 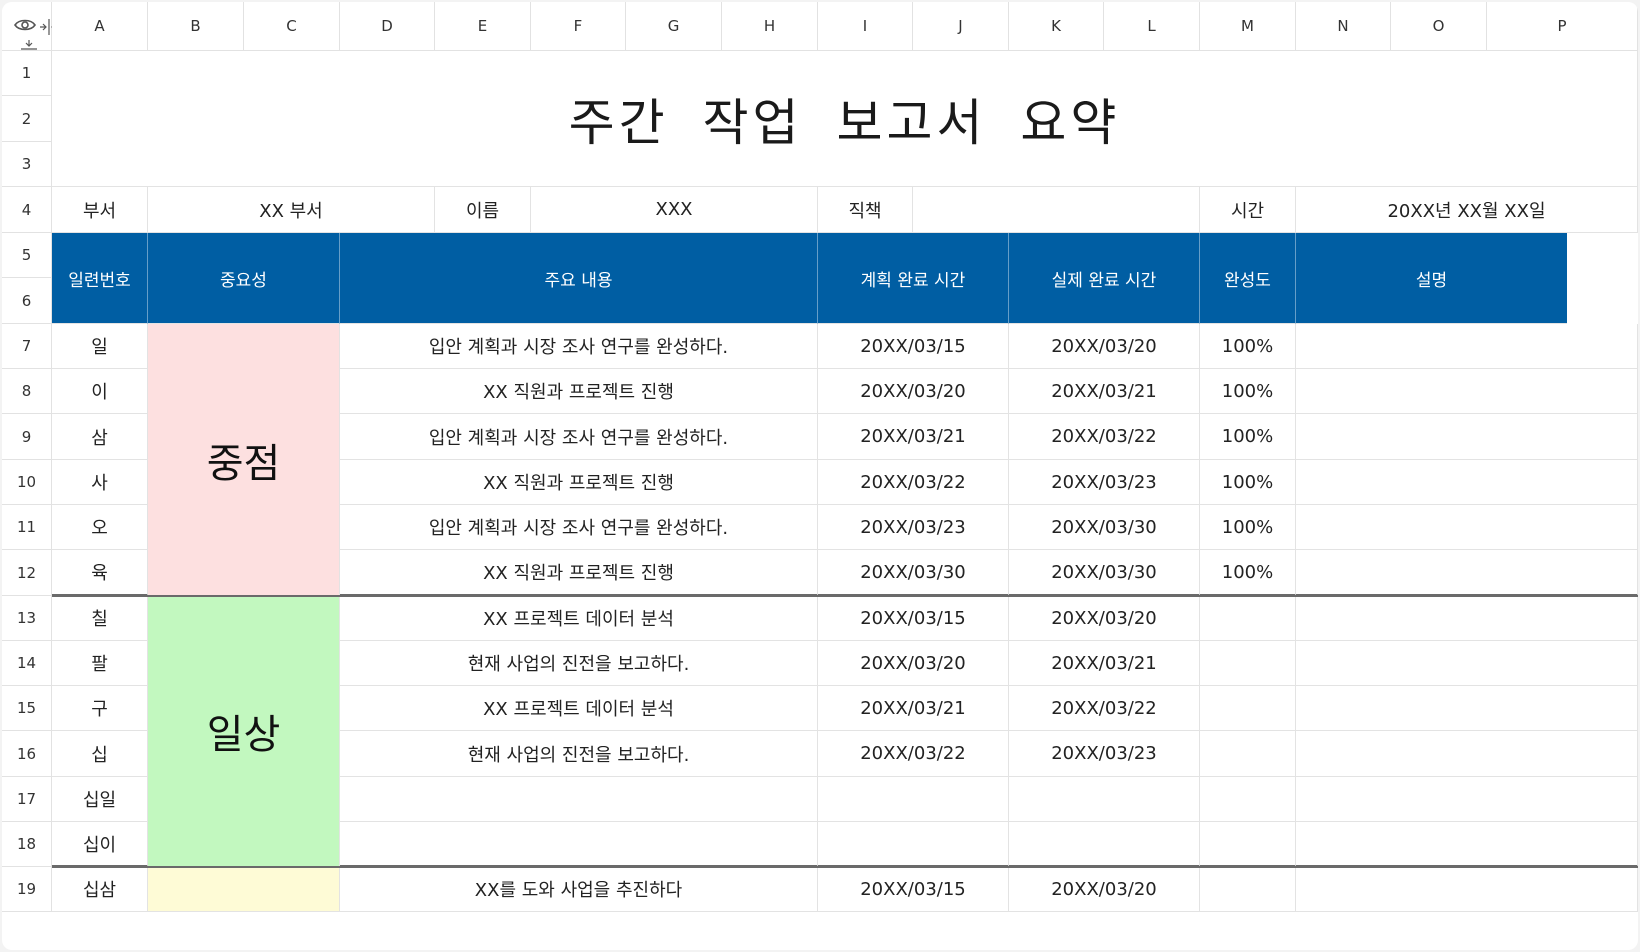 What do you see at coordinates (865, 210) in the screenshot?
I see `position-label: 직책` at bounding box center [865, 210].